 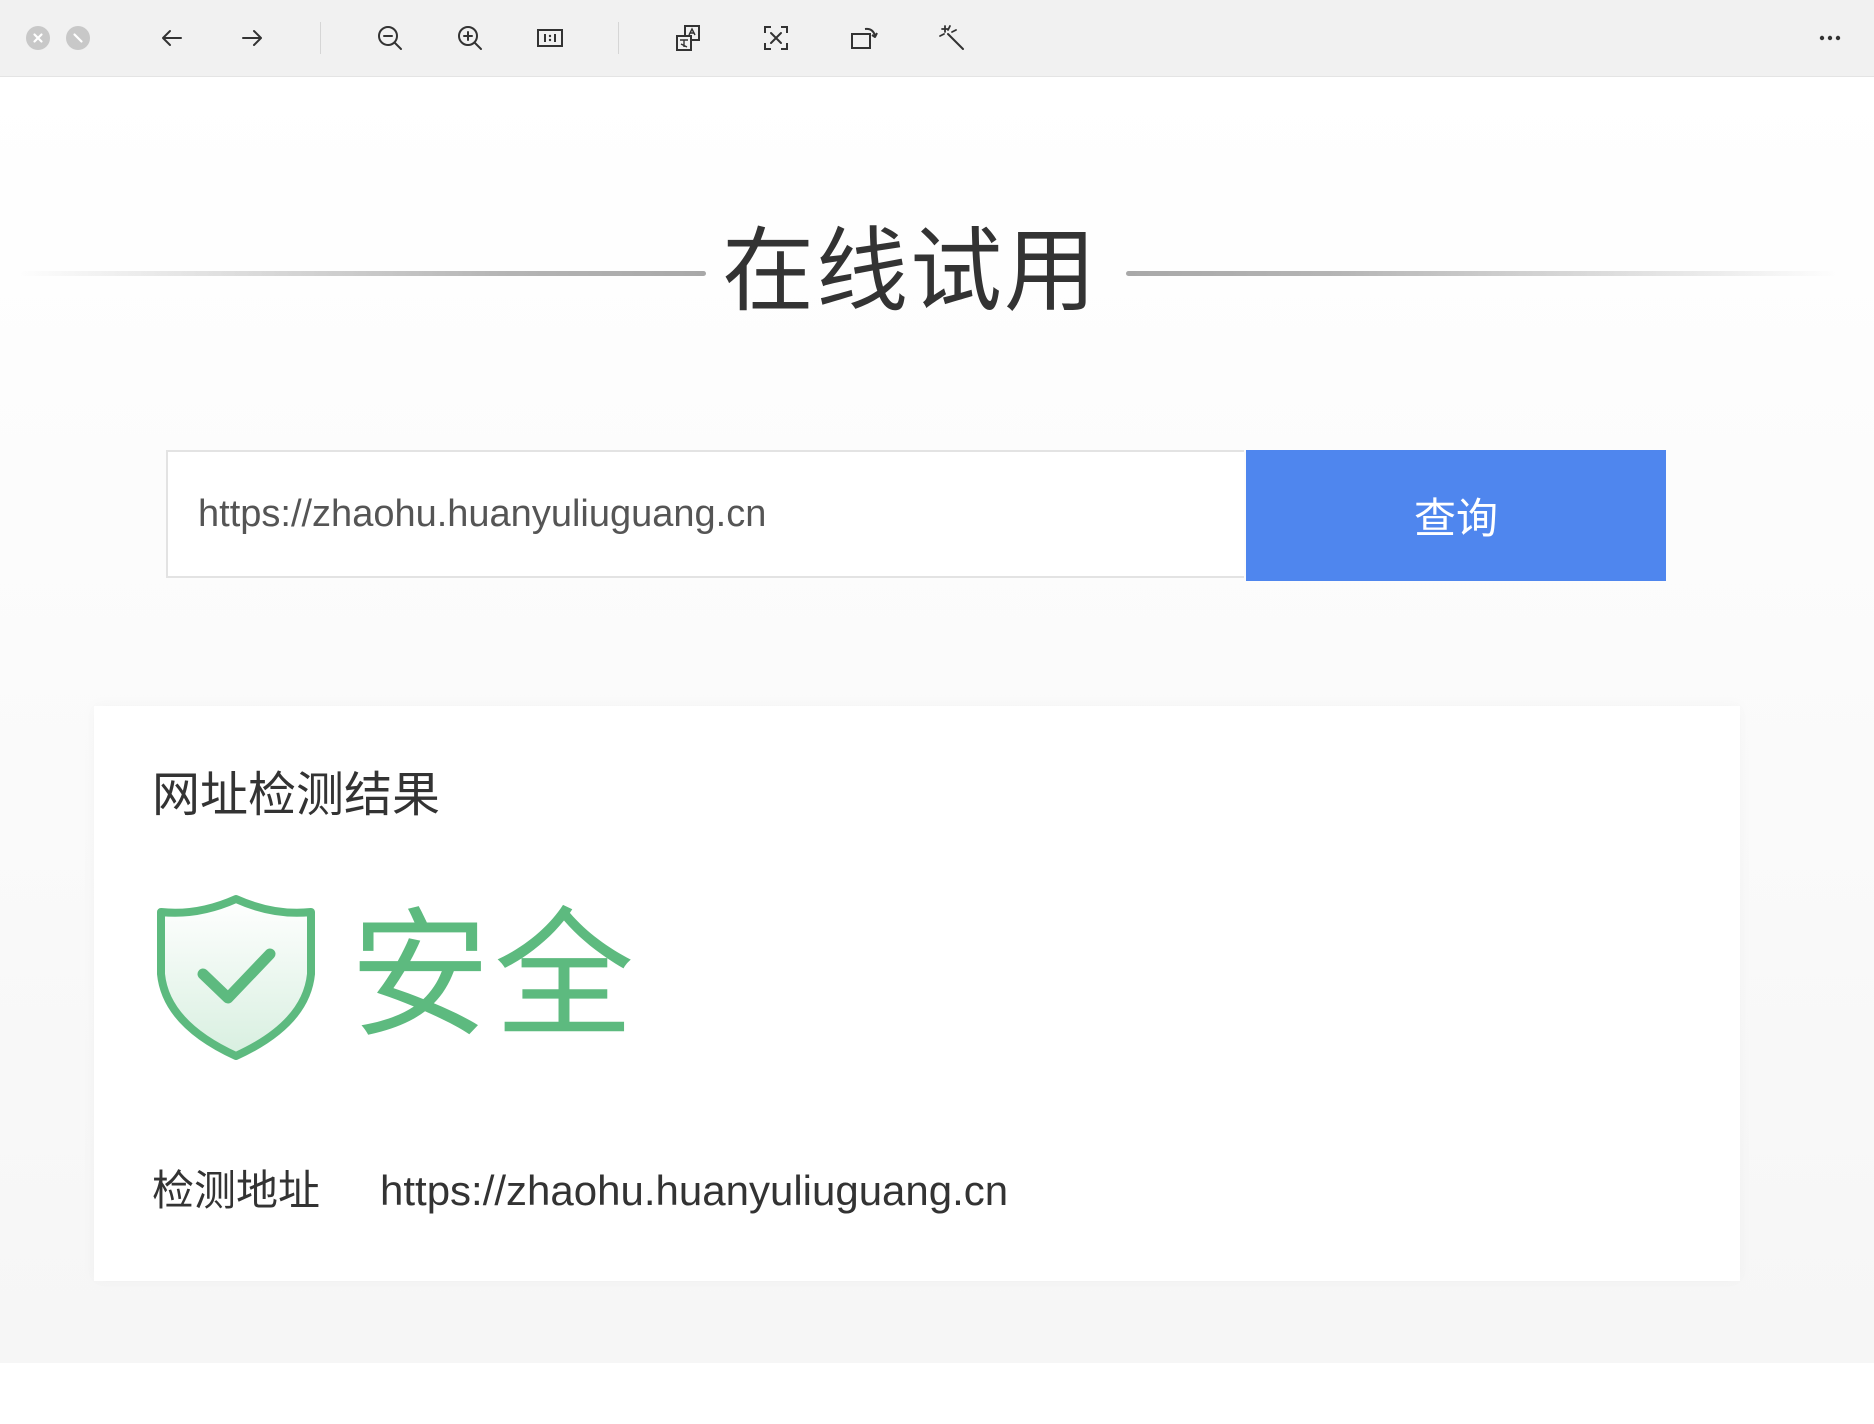 I want to click on result-title: 网址检测结果, so click(x=296, y=795).